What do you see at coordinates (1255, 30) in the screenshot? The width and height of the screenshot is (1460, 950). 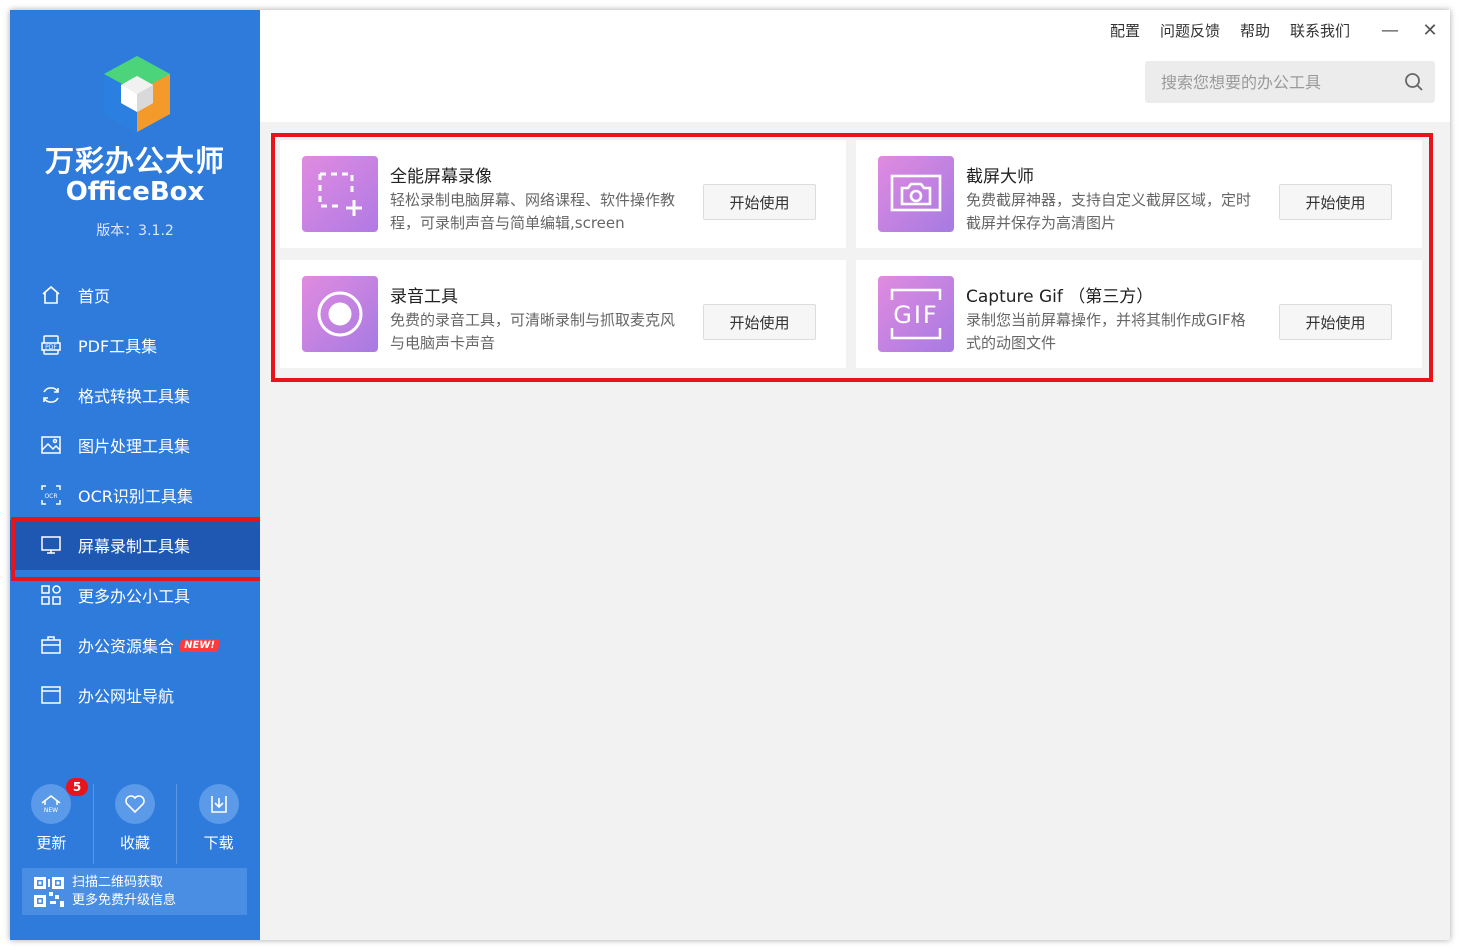 I see `help-link: 帮助` at bounding box center [1255, 30].